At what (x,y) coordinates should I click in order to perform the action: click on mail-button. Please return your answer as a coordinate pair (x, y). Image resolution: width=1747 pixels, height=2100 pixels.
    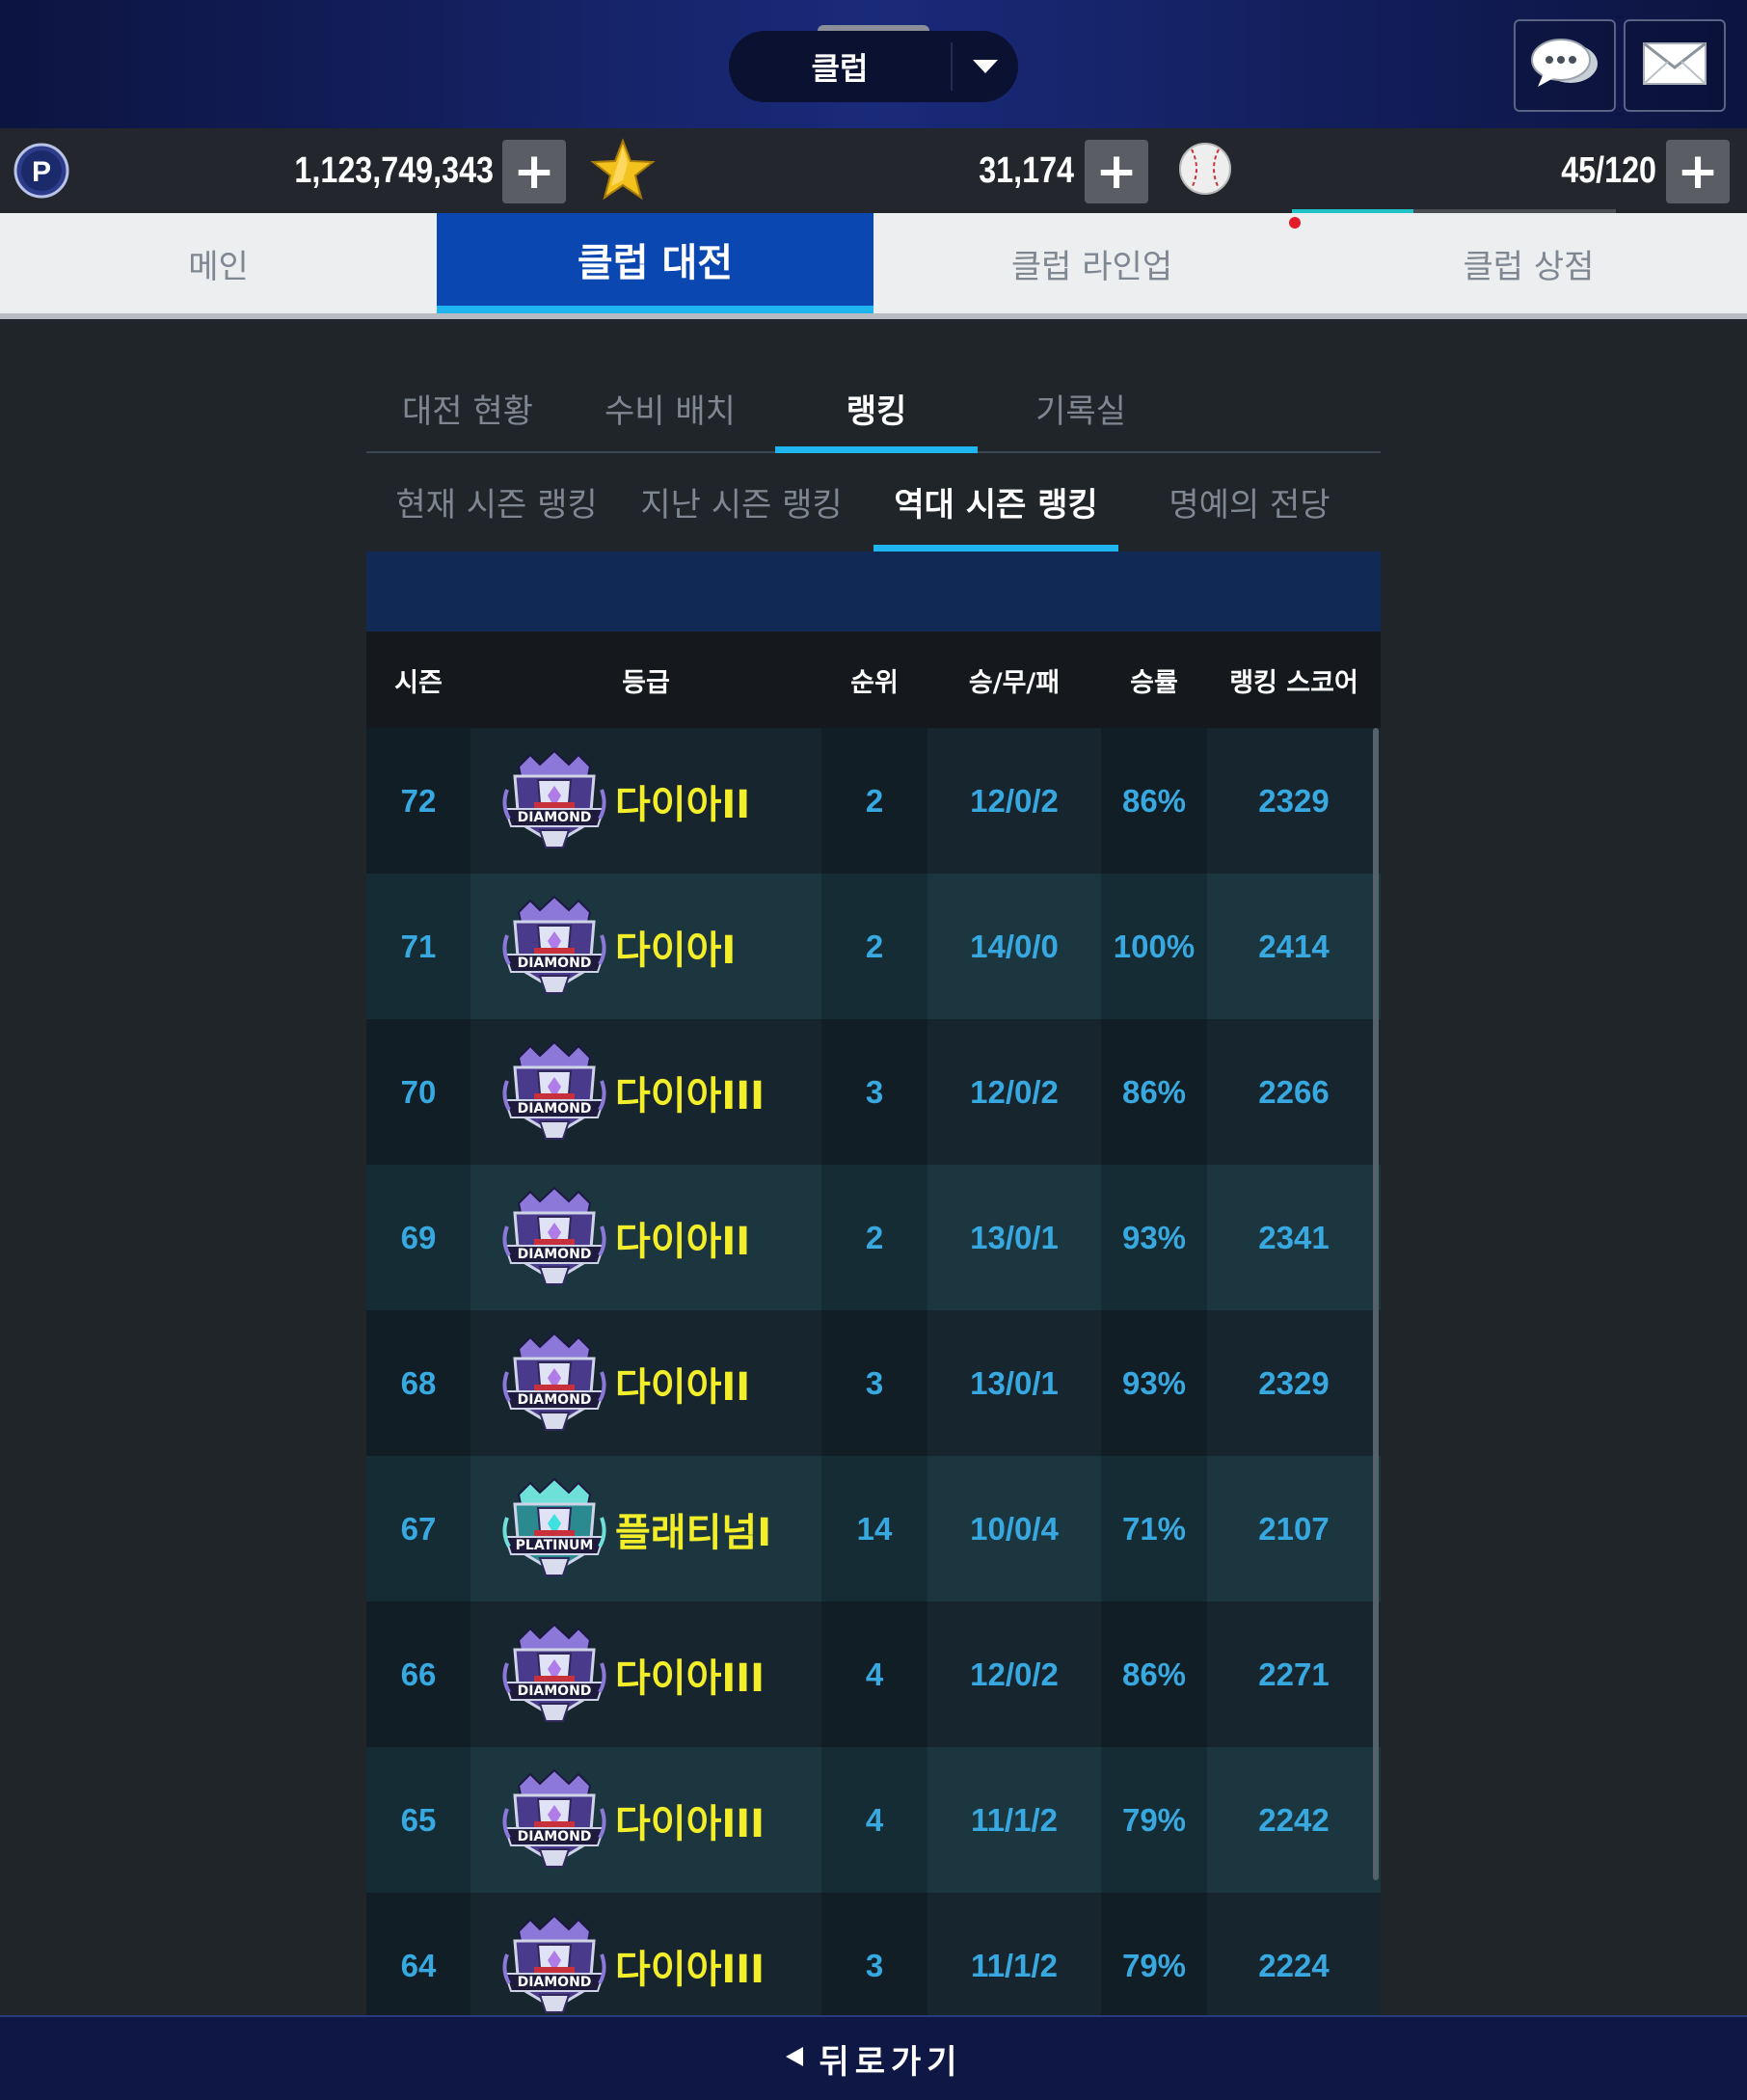
    Looking at the image, I should click on (1675, 65).